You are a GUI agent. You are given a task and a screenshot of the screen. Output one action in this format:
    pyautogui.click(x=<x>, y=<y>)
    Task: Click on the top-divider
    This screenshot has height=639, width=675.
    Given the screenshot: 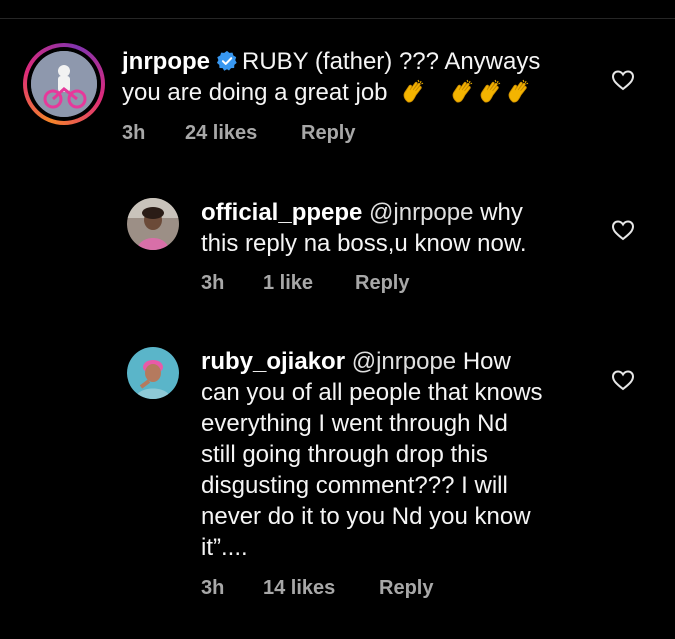 What is the action you would take?
    pyautogui.click(x=337, y=18)
    